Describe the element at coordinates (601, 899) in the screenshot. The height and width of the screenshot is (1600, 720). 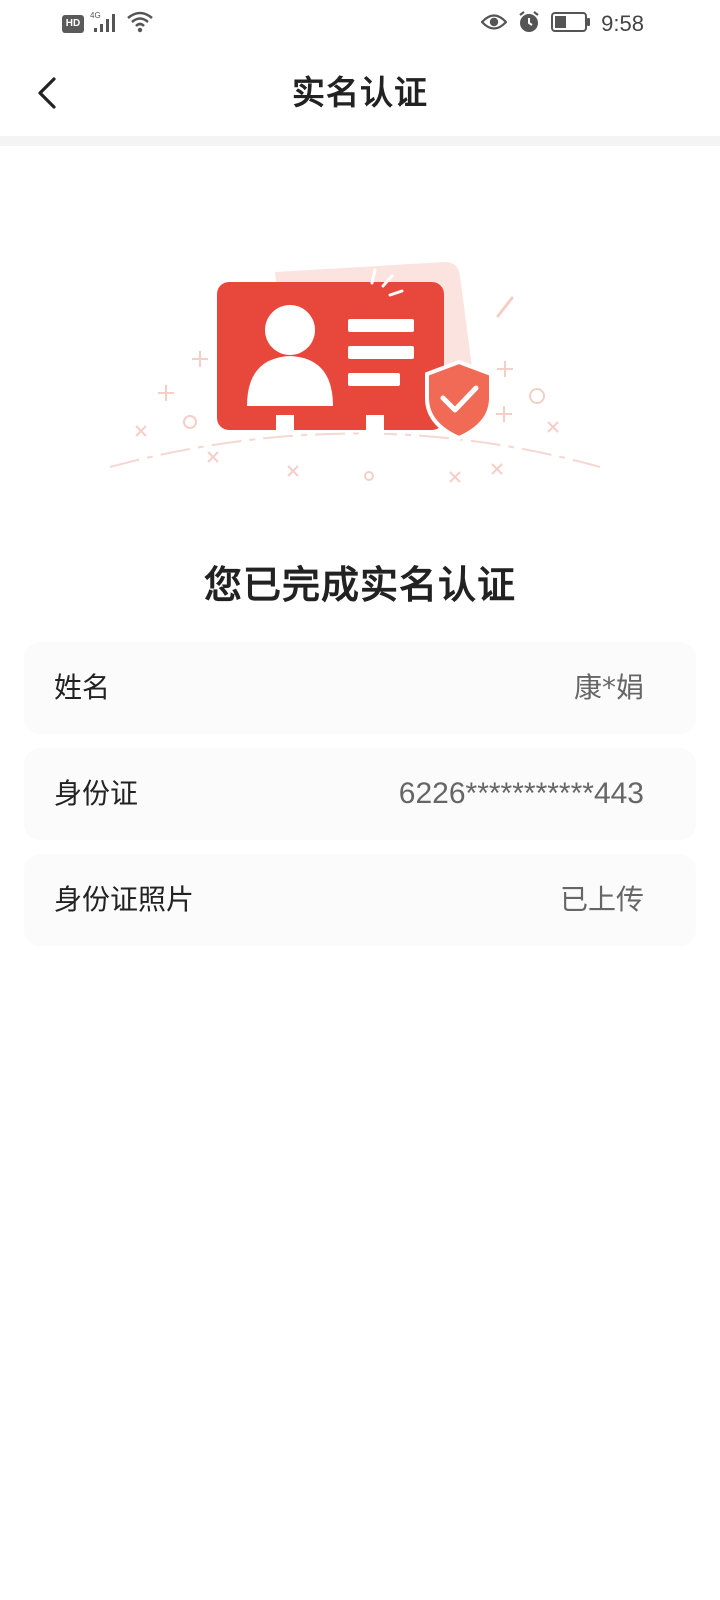
I see `id-photo-status: 已上传` at that location.